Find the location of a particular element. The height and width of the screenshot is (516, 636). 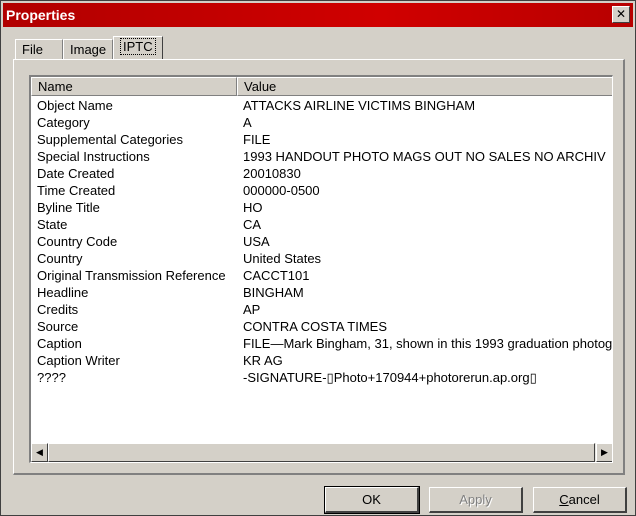

row-value: CACCT101 is located at coordinates (276, 275).